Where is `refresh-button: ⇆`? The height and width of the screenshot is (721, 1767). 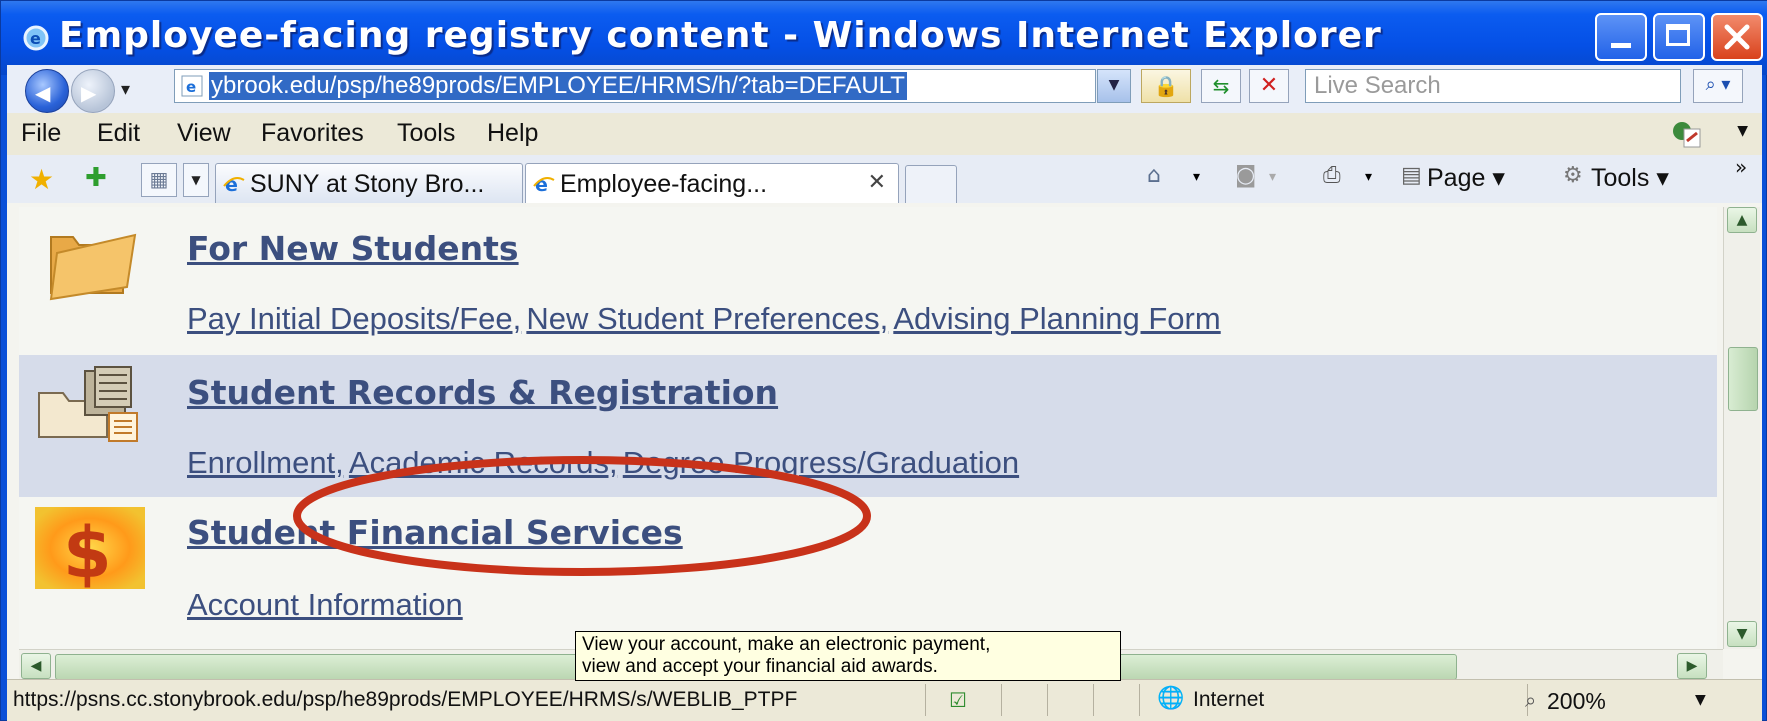
refresh-button: ⇆ is located at coordinates (1221, 86).